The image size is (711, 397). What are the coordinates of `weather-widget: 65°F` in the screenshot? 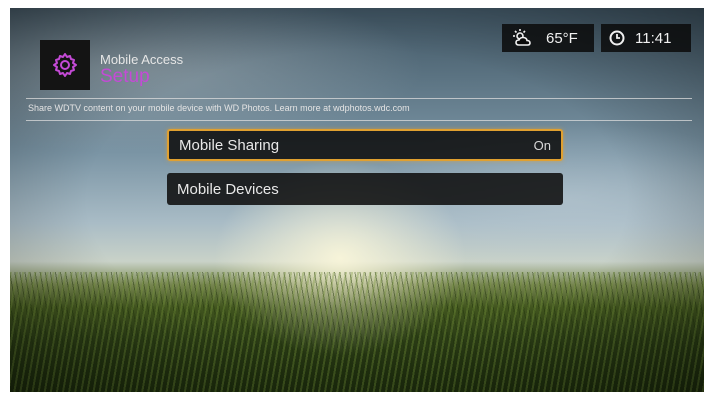 It's located at (548, 38).